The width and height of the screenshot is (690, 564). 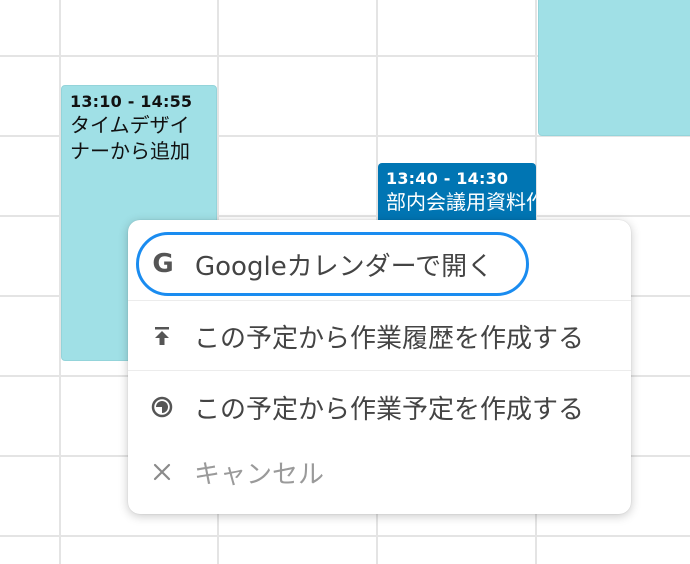 I want to click on event-time: 13:10 - 14:55, so click(x=131, y=101).